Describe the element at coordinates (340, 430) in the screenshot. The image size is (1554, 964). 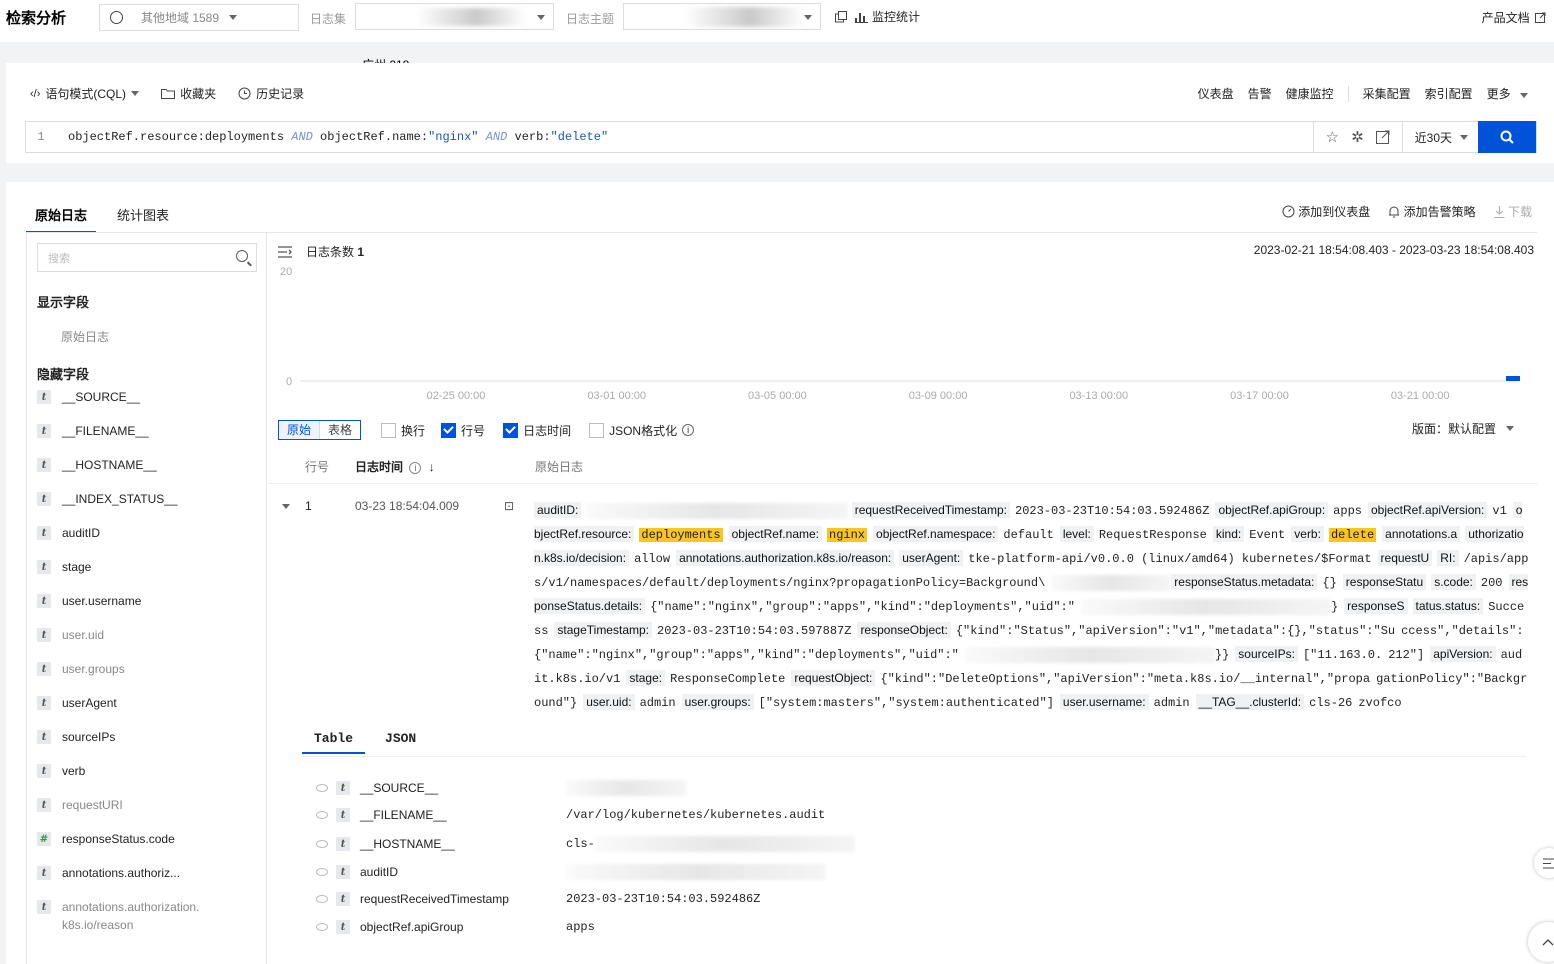
I see `view-table-button: 表格` at that location.